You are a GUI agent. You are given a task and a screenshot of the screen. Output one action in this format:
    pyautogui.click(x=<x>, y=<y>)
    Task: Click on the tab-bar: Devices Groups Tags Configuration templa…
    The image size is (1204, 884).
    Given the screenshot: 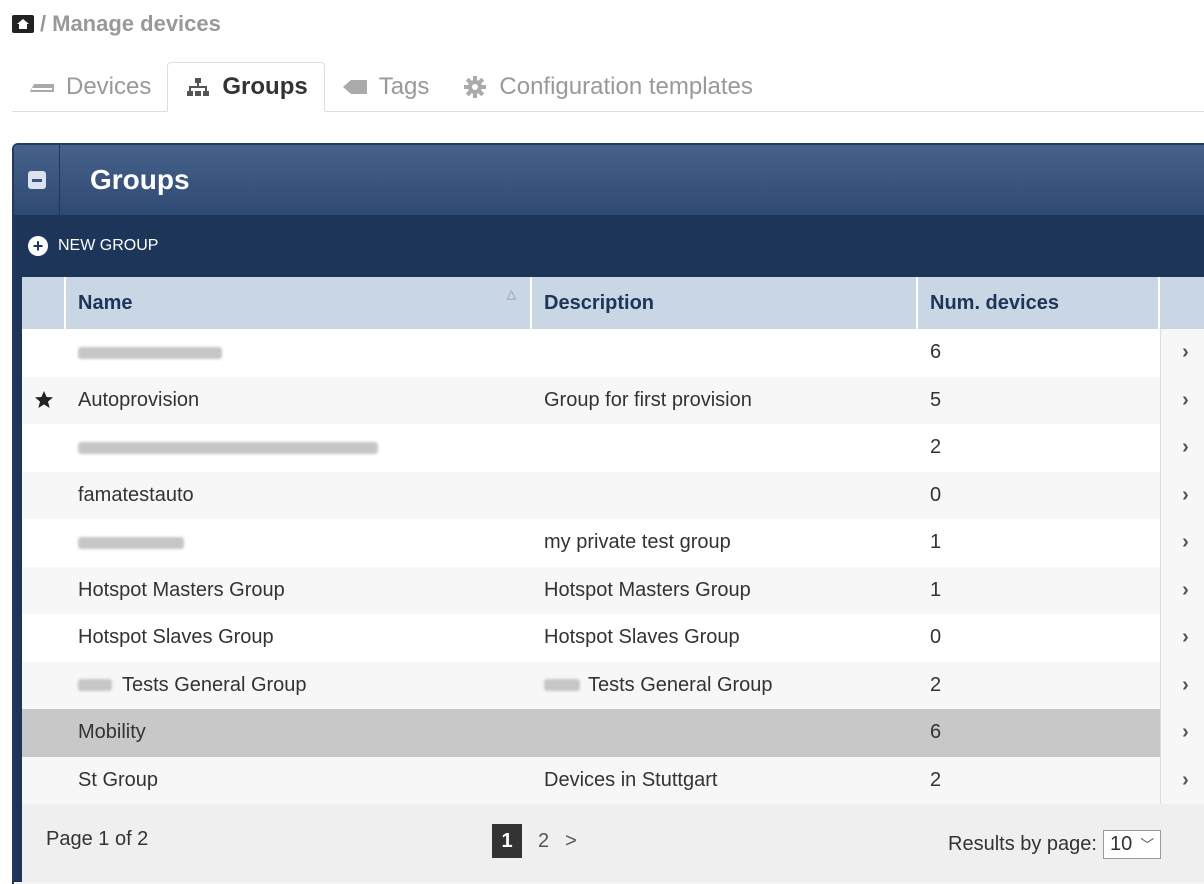 What is the action you would take?
    pyautogui.click(x=608, y=87)
    